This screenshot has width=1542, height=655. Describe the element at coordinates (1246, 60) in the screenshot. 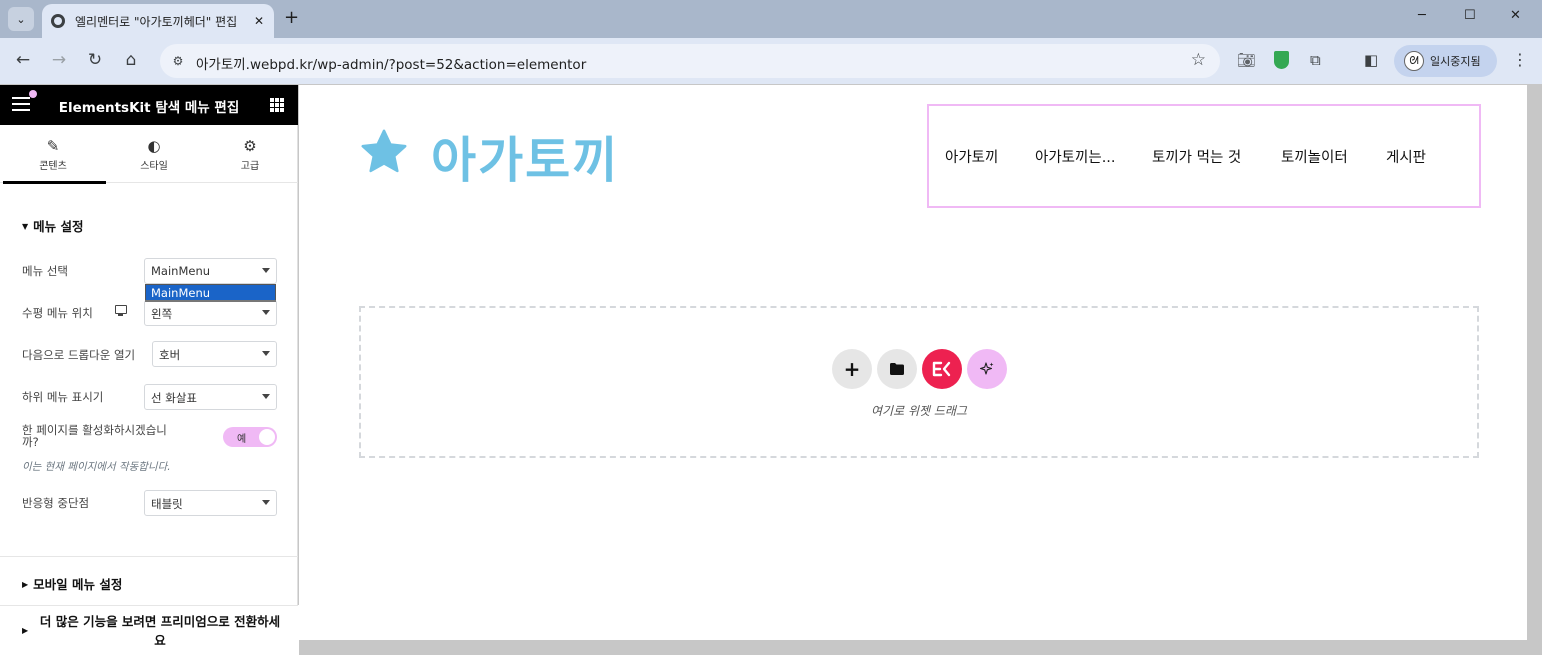

I see `camera-icon: 📷︎` at that location.